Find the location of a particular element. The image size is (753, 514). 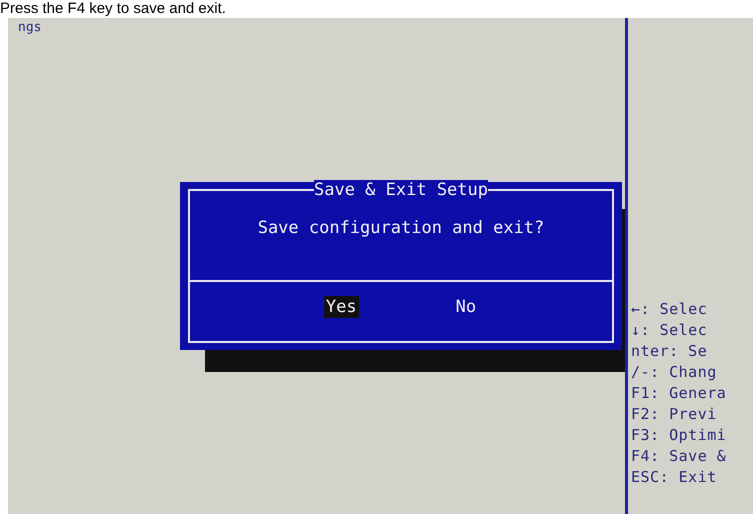

dialog-message: Save configuration and exit? is located at coordinates (401, 241).